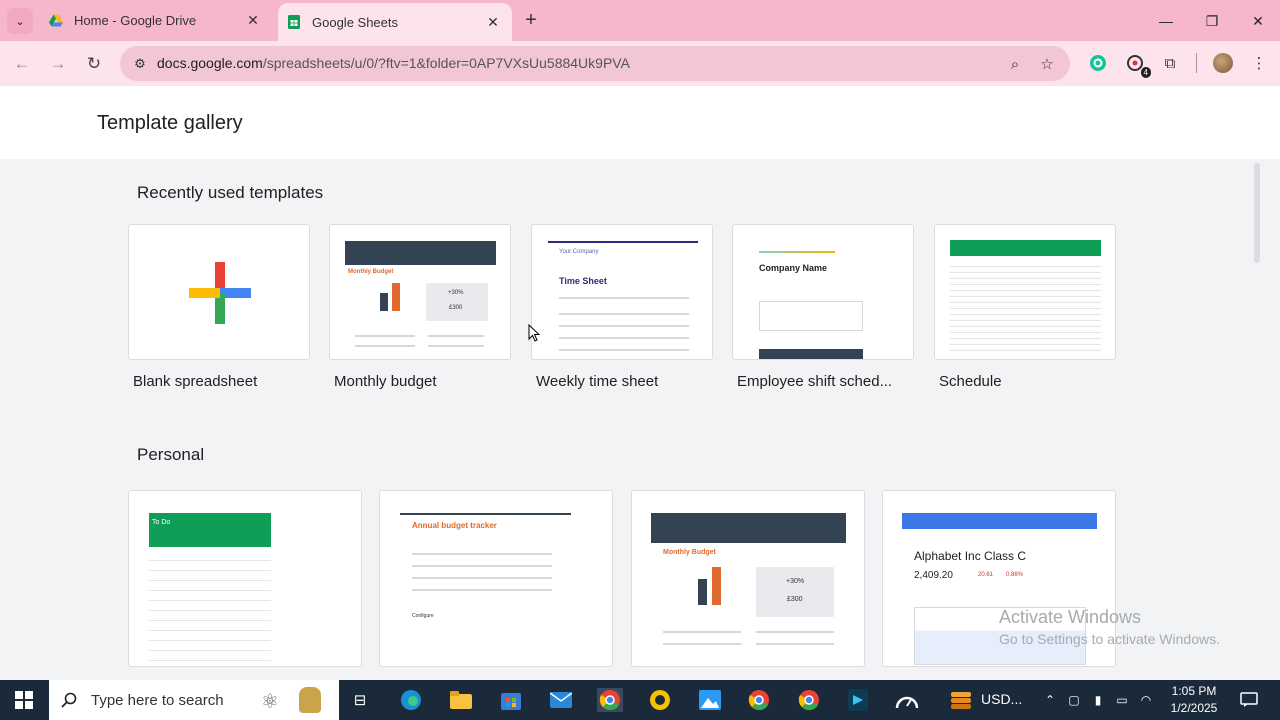 This screenshot has width=1280, height=720. What do you see at coordinates (970, 556) in the screenshot?
I see `thumb-title: Alphabet Inc Class C` at bounding box center [970, 556].